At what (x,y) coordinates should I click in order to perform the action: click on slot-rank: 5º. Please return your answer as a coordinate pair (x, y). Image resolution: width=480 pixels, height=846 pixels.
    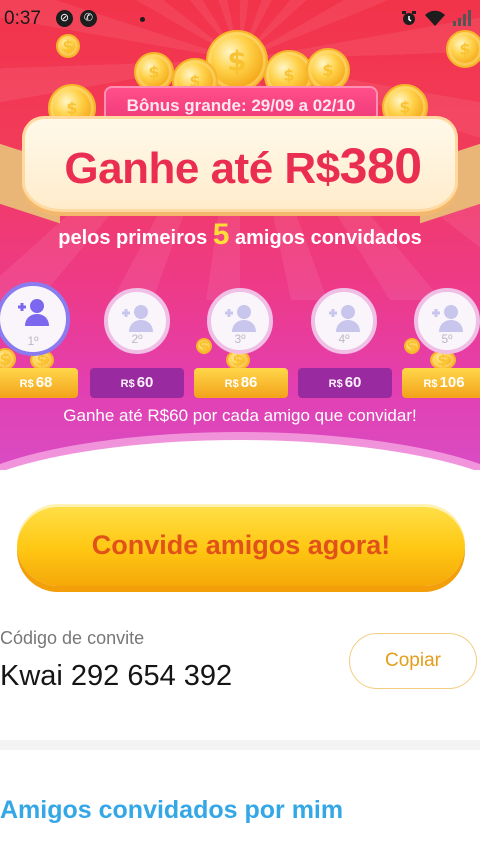
    Looking at the image, I should click on (447, 339).